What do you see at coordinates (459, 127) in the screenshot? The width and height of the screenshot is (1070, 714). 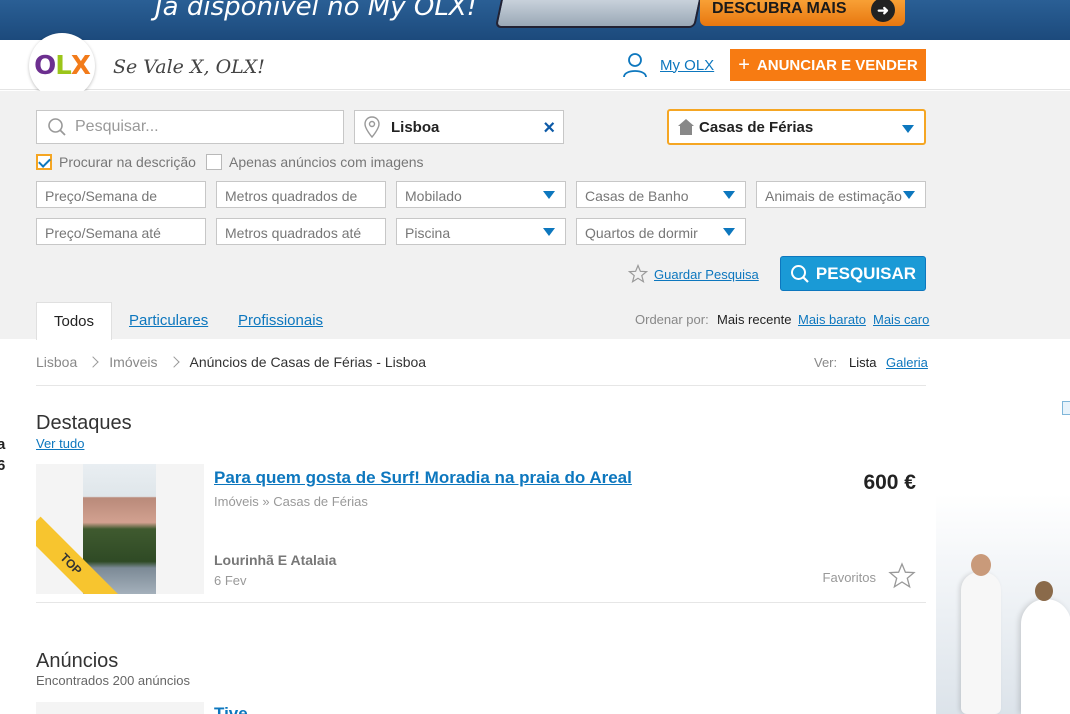 I see `location-input: Lisboa ×` at bounding box center [459, 127].